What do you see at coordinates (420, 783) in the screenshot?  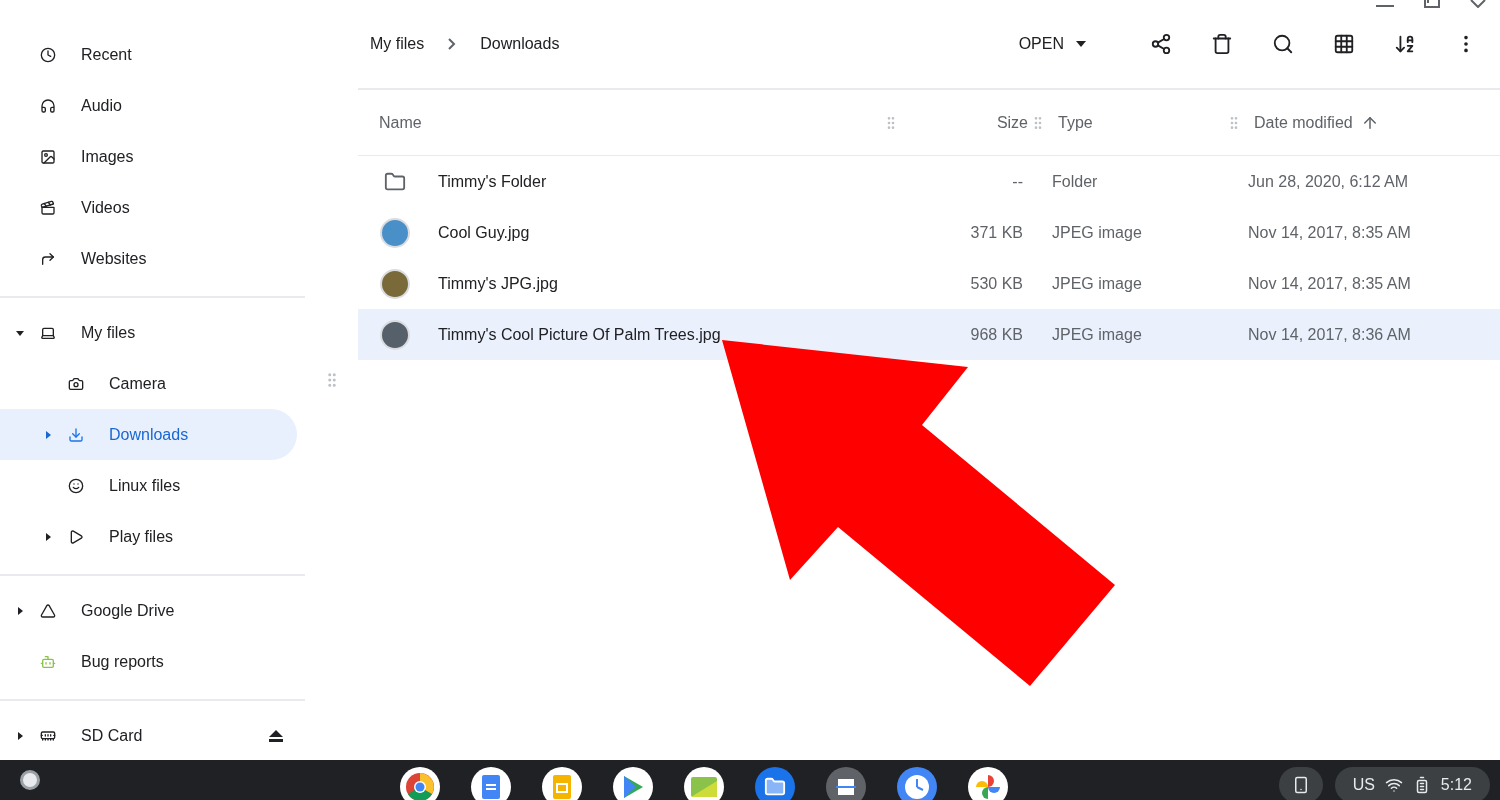 I see `ring-logo-icon` at bounding box center [420, 783].